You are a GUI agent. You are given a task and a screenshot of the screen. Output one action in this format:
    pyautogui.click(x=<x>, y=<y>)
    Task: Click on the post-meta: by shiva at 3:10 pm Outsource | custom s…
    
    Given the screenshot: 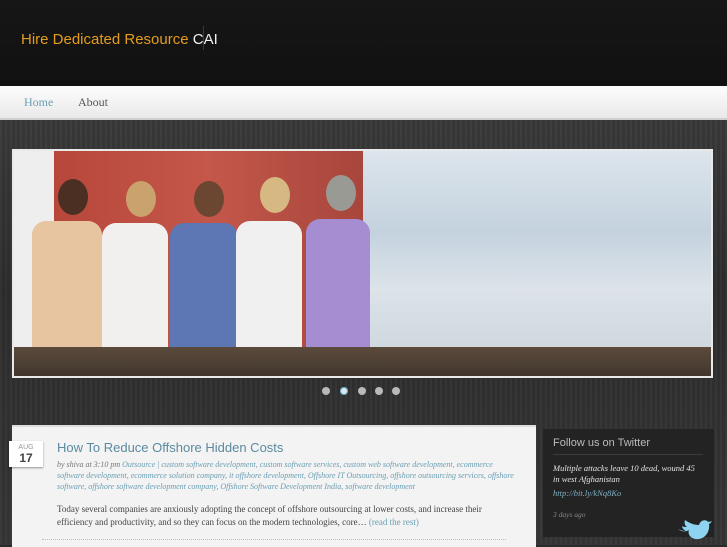 What is the action you would take?
    pyautogui.click(x=287, y=475)
    